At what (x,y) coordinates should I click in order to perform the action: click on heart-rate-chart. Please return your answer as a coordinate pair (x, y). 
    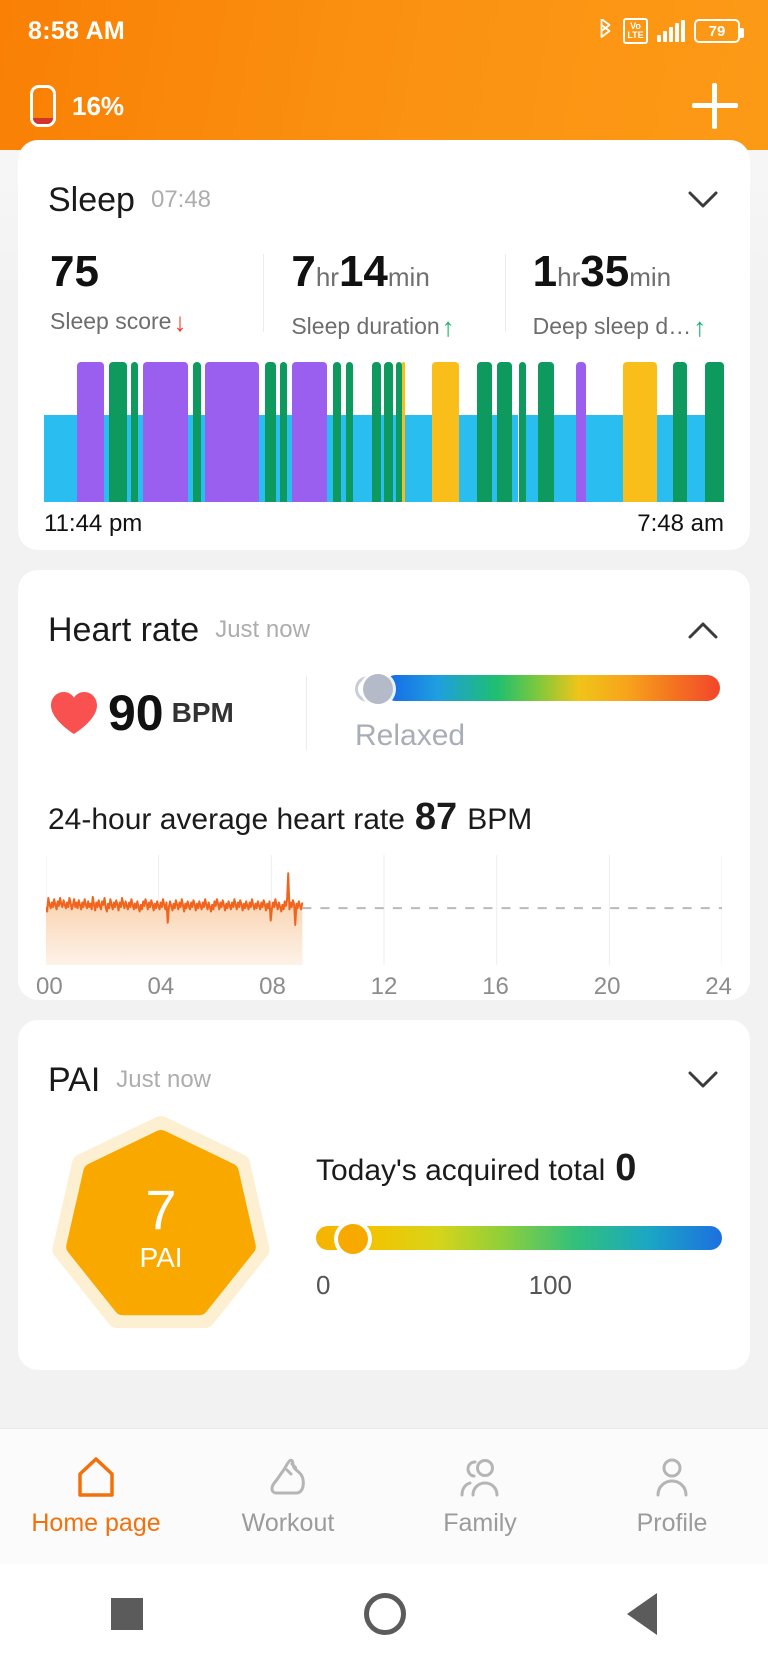
    Looking at the image, I should click on (384, 910).